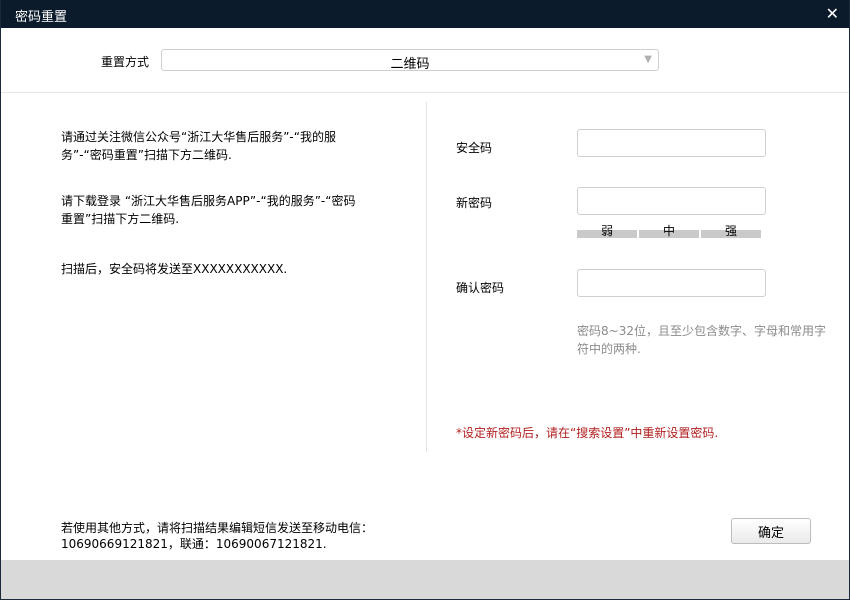  I want to click on window-title: 密码重置, so click(41, 17).